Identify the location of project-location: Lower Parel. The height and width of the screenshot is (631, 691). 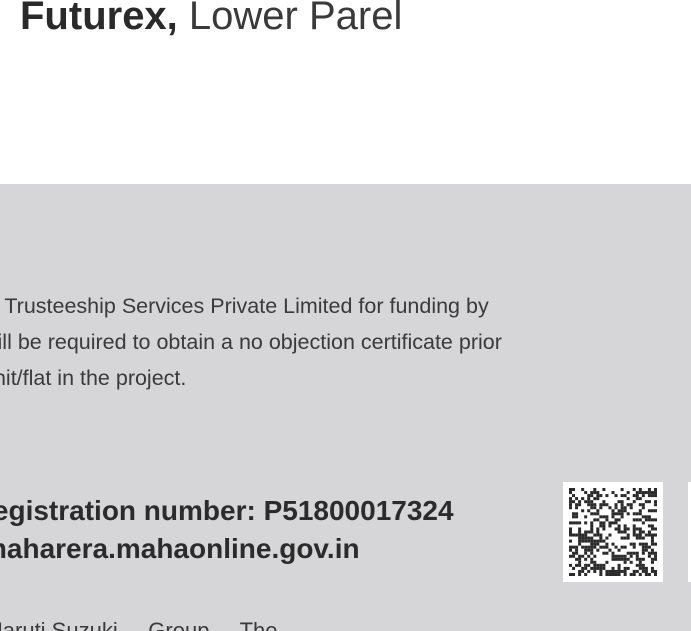
(290, 19).